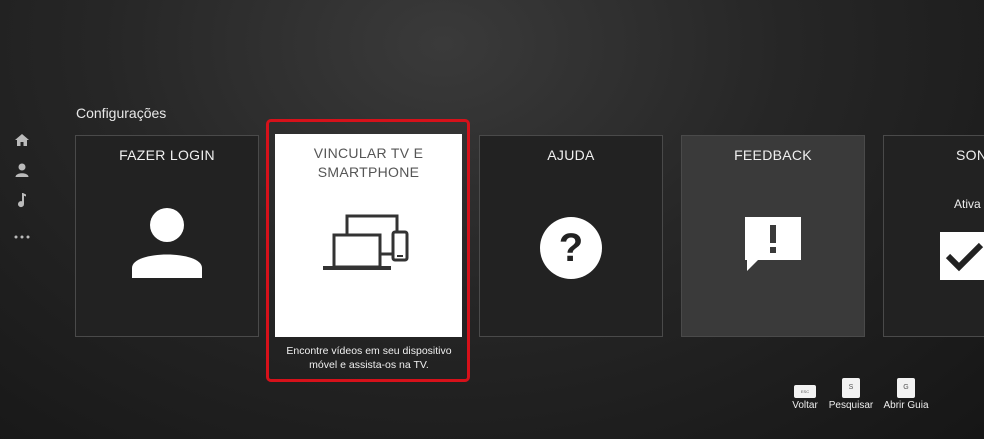 This screenshot has height=439, width=984. I want to click on help-icon: ?, so click(571, 250).